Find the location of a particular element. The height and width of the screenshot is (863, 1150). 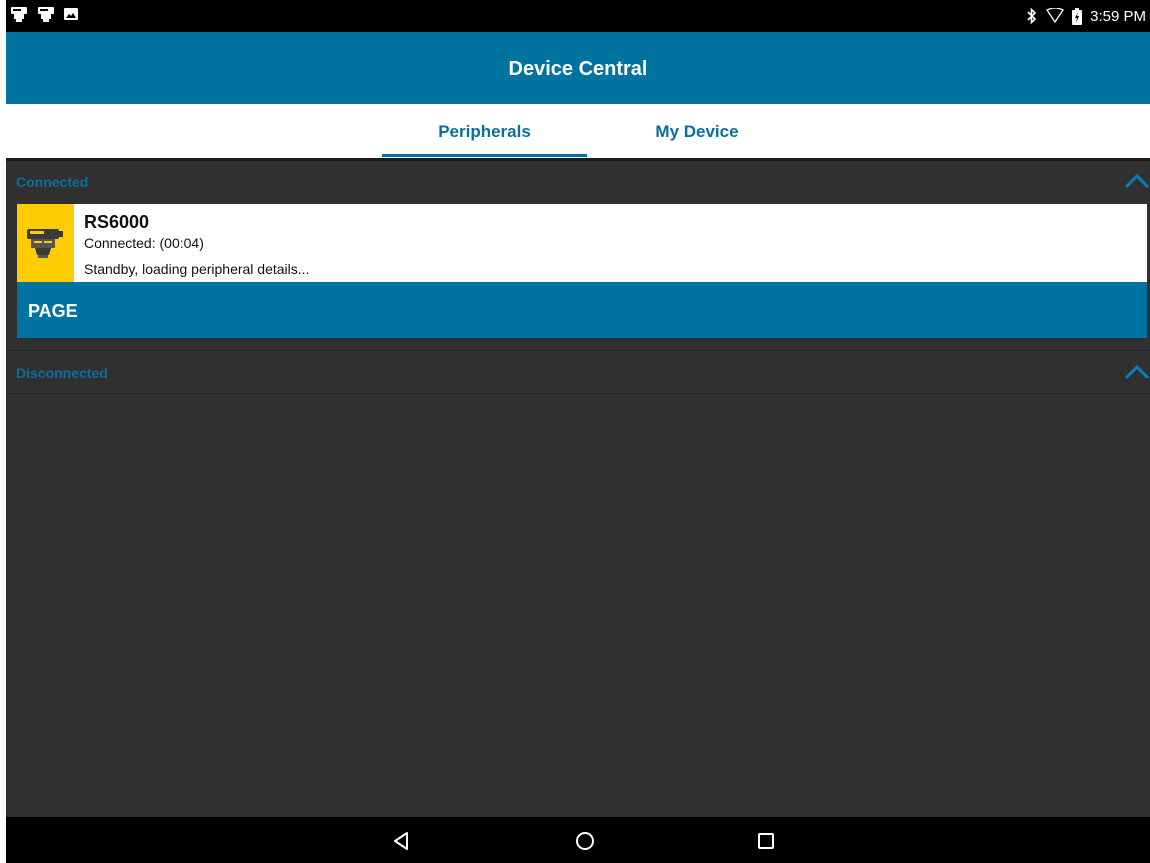

system-icons: 3:59 PM is located at coordinates (1086, 16).